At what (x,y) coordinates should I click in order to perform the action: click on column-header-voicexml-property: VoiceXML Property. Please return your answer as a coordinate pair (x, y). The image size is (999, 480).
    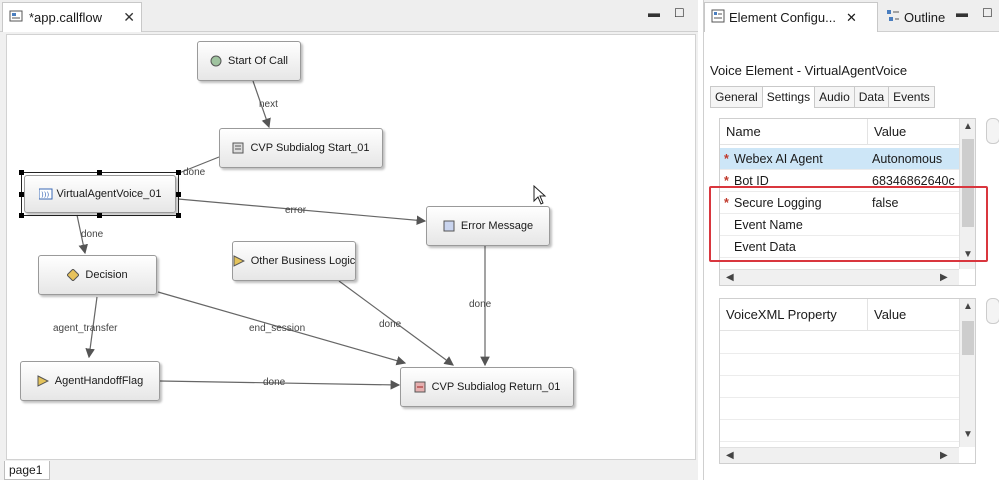
    Looking at the image, I should click on (794, 314).